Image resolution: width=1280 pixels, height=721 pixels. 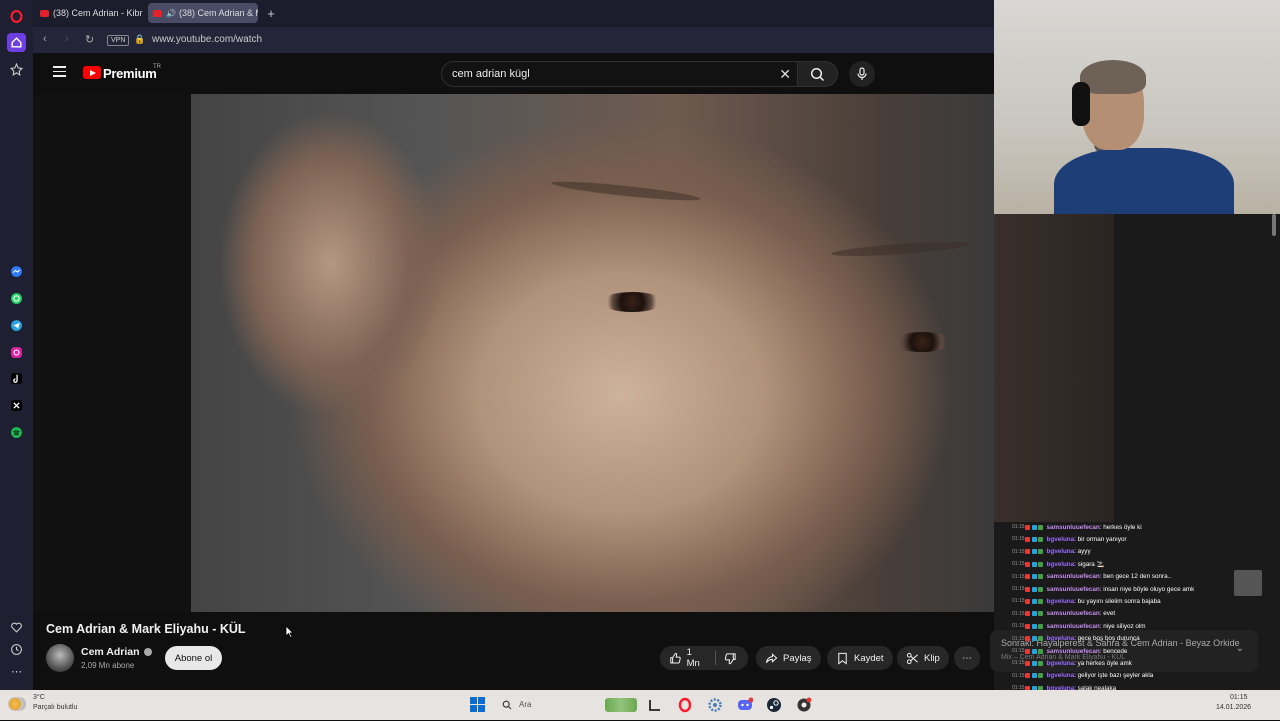 What do you see at coordinates (139, 39) in the screenshot?
I see `lock-icon: 🔒` at bounding box center [139, 39].